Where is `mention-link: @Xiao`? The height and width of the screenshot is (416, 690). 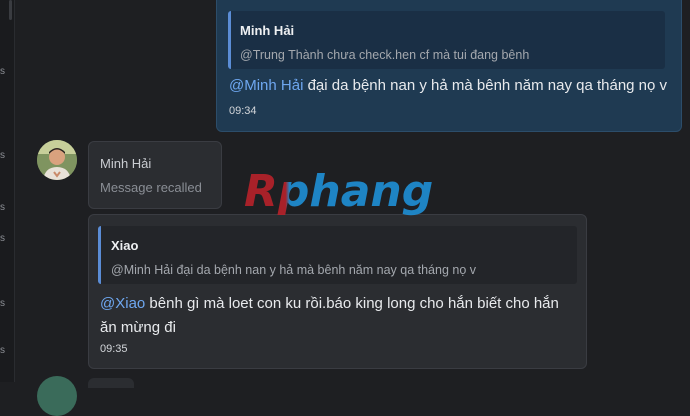
mention-link: @Xiao is located at coordinates (122, 303).